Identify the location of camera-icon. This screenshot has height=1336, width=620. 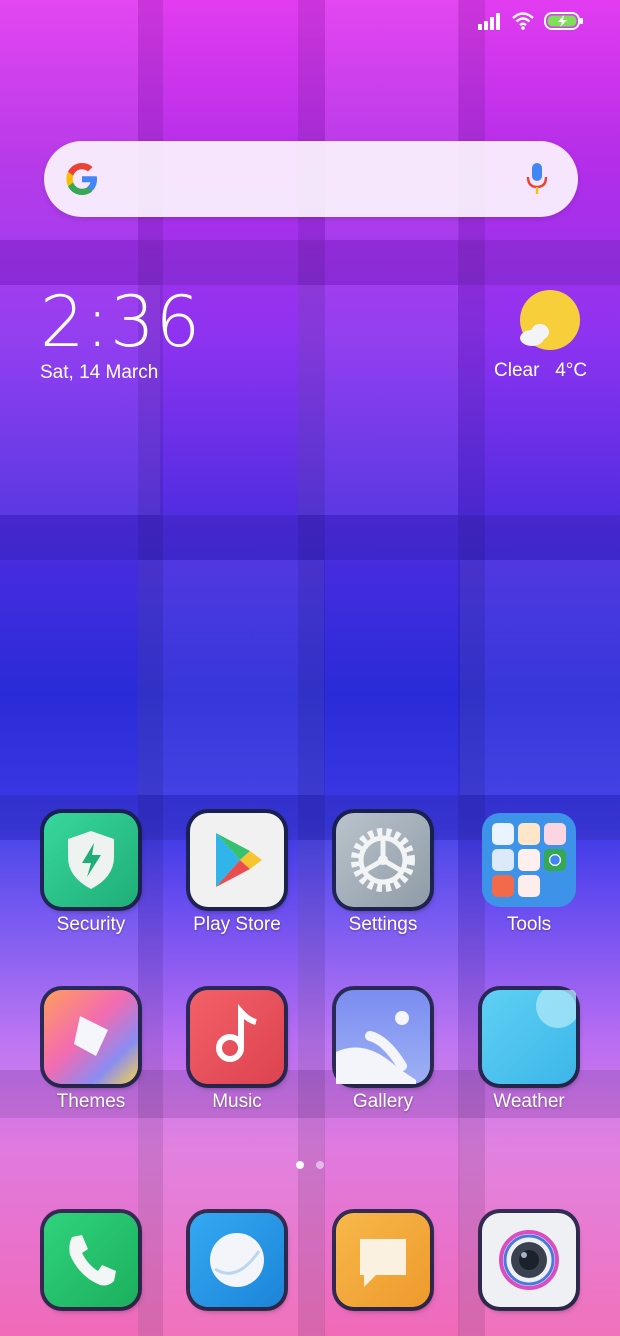
(529, 1260).